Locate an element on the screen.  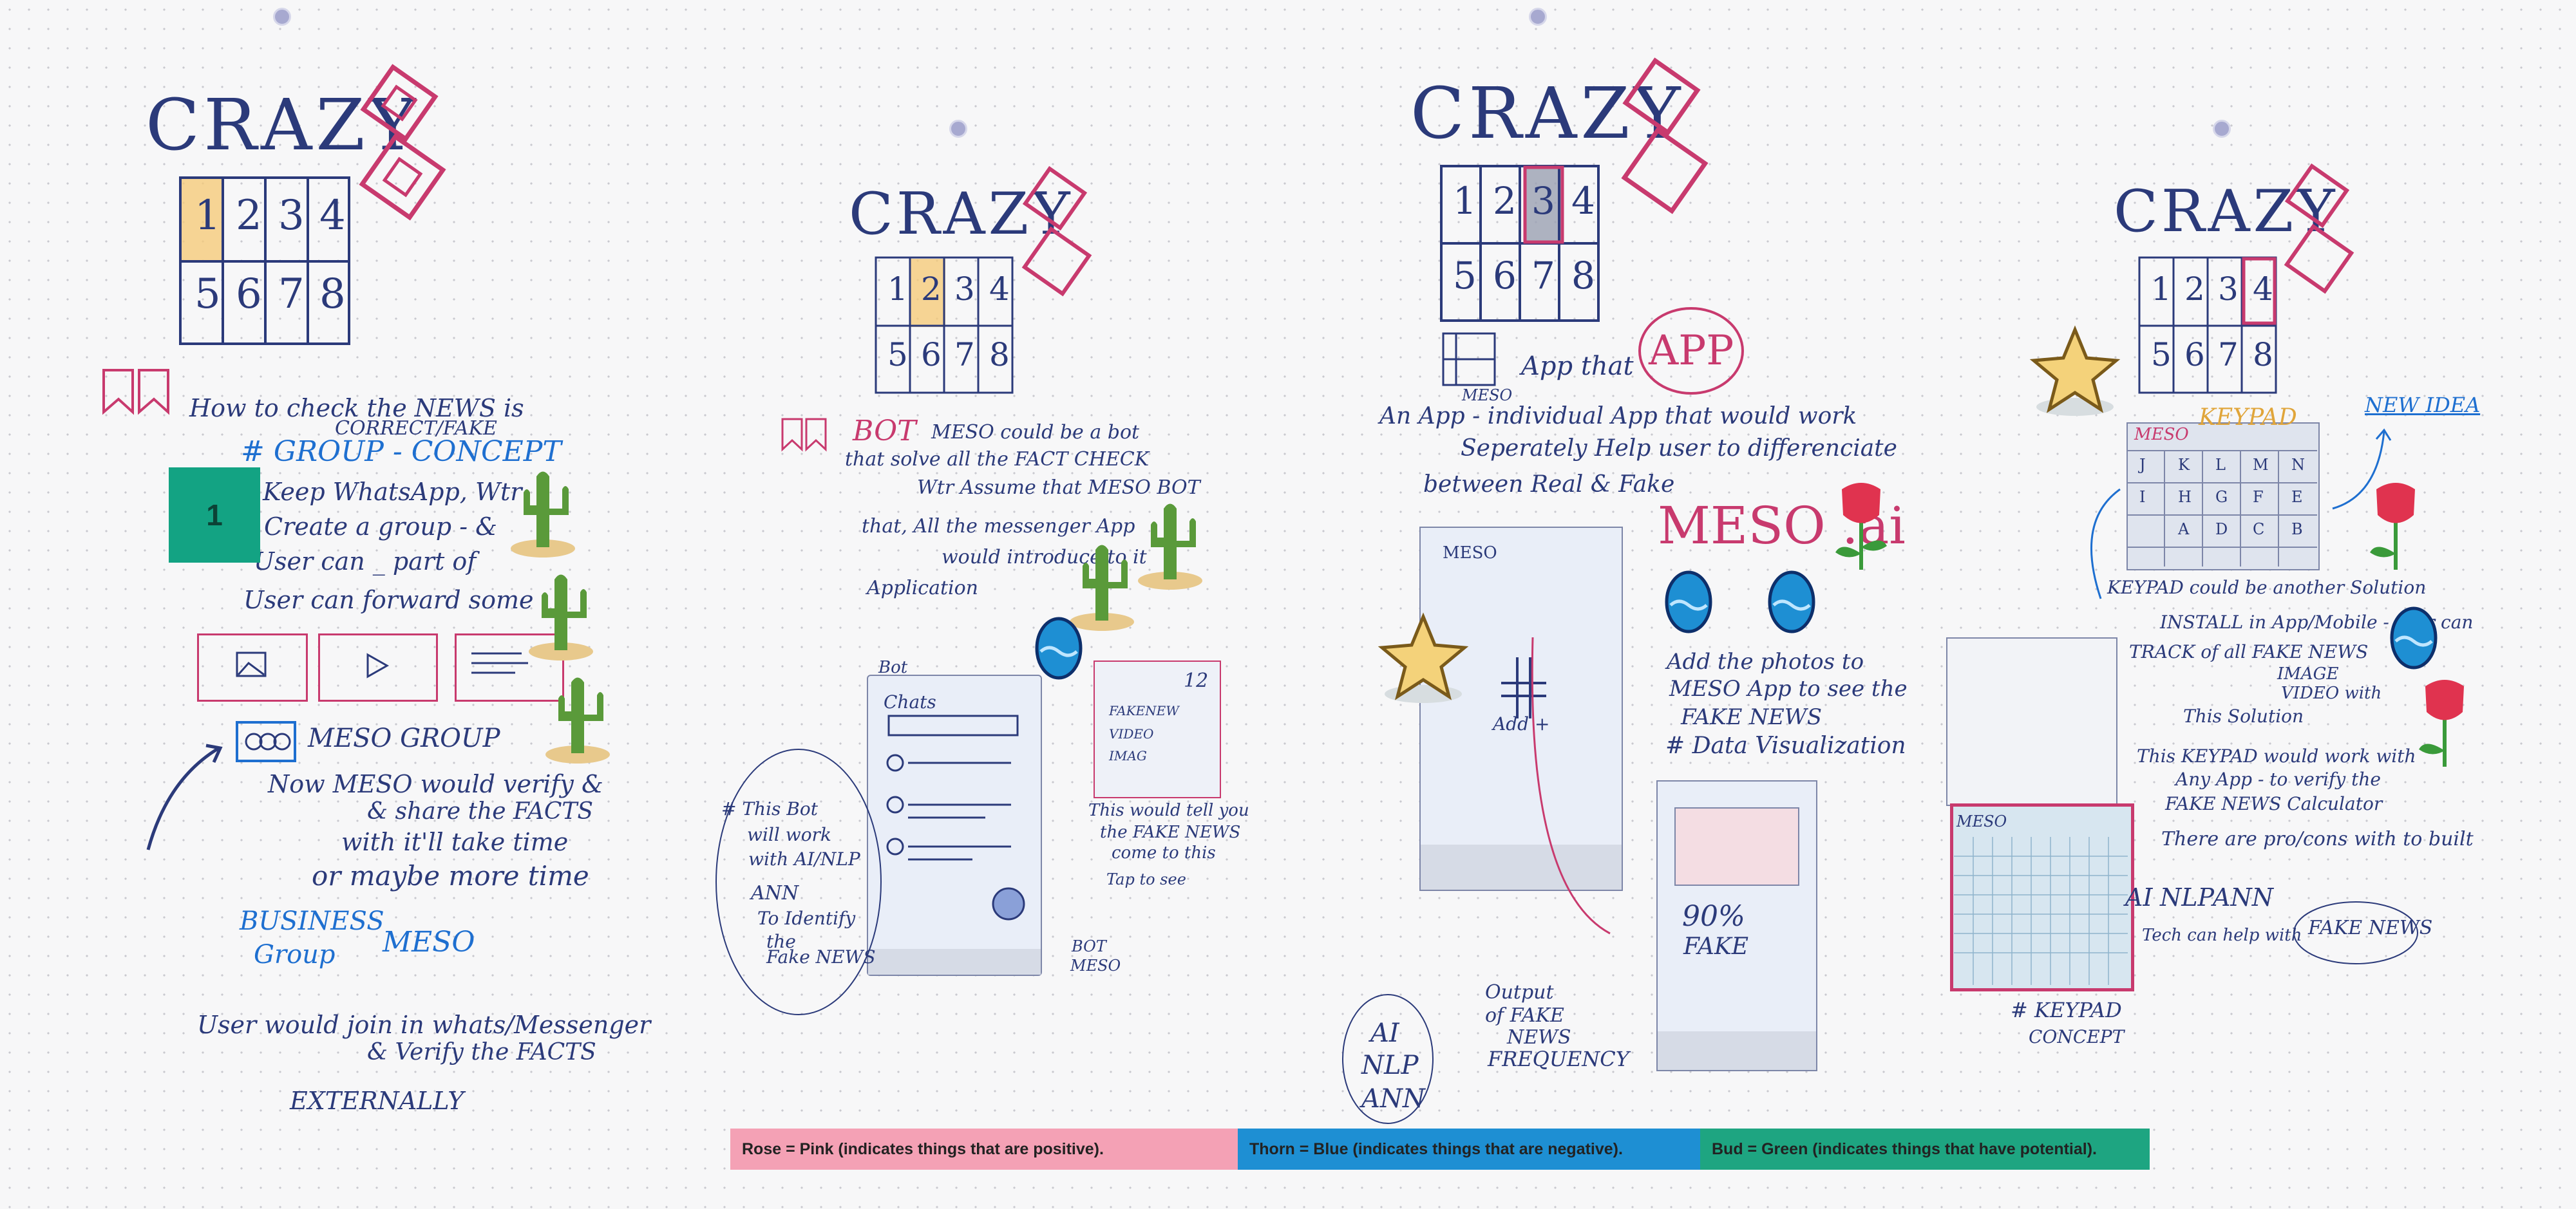
note-line: will work is located at coordinates (789, 834).